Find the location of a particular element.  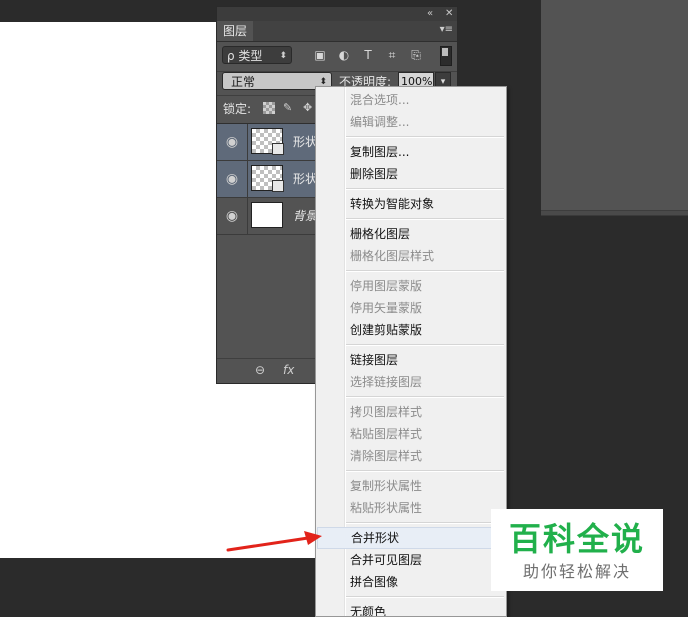

menu-item-no-color: 无颜色 is located at coordinates (411, 608).